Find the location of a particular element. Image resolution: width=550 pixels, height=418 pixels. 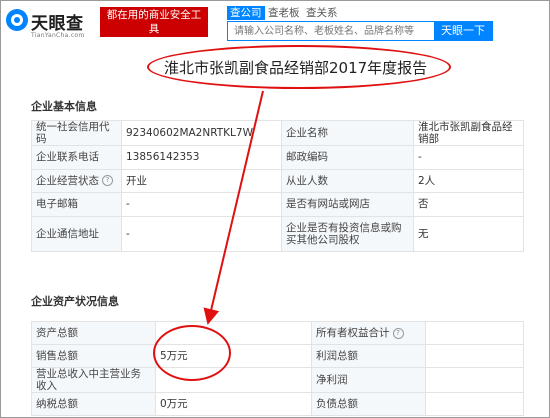

arrow-line is located at coordinates (233, 207).